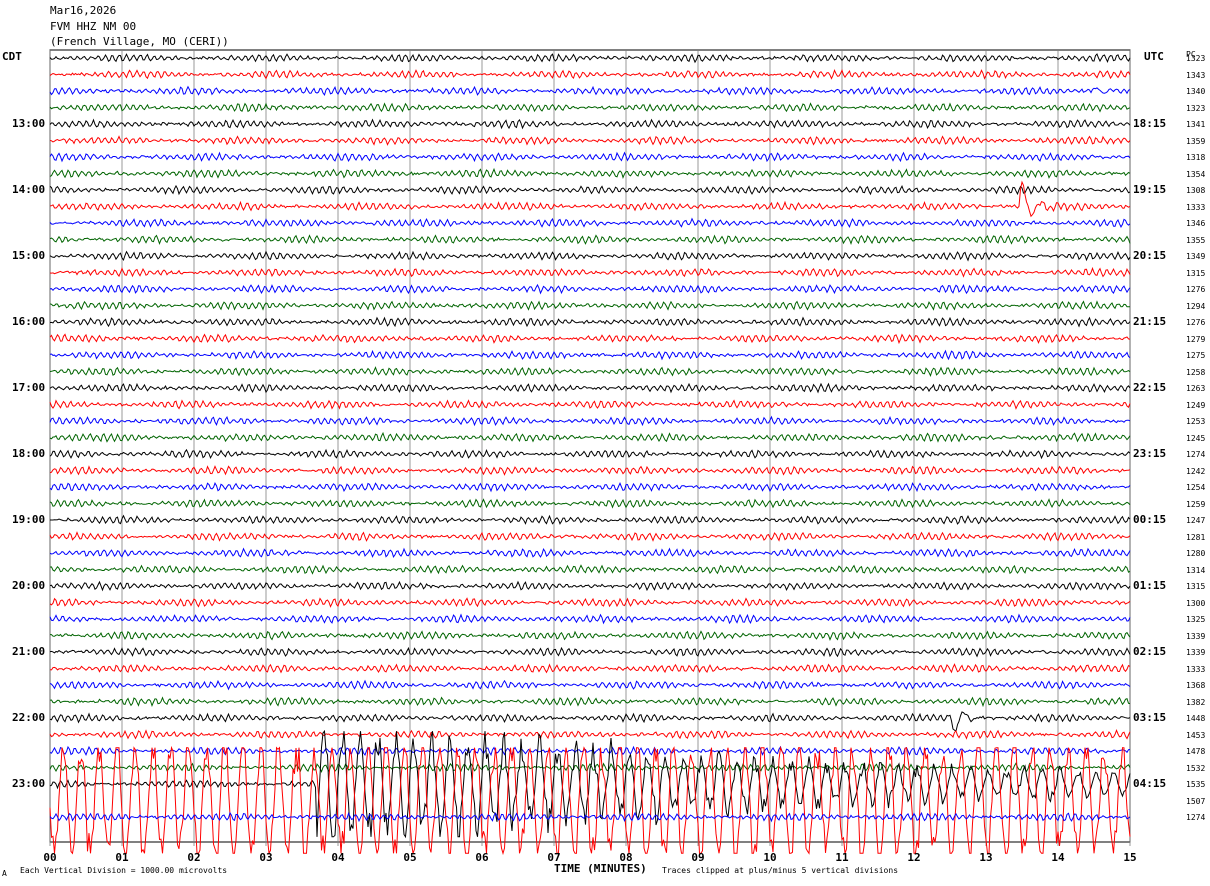  Describe the element at coordinates (122, 857) in the screenshot. I see `x-tick-label: 01` at that location.